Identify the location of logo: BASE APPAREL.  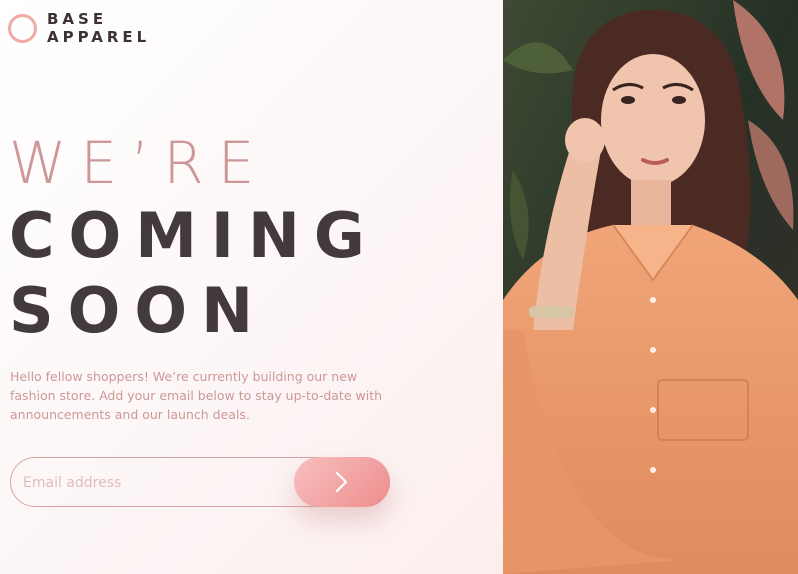
(79, 28).